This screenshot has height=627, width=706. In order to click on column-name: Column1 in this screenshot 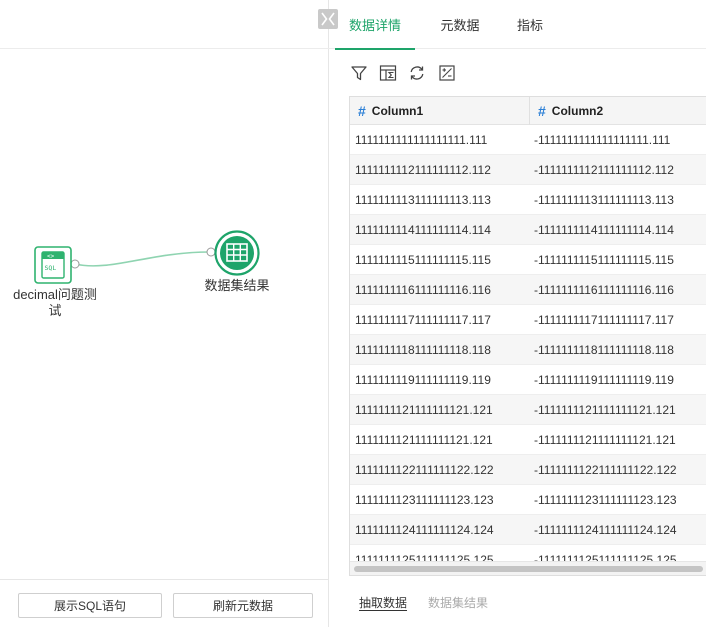, I will do `click(397, 111)`.